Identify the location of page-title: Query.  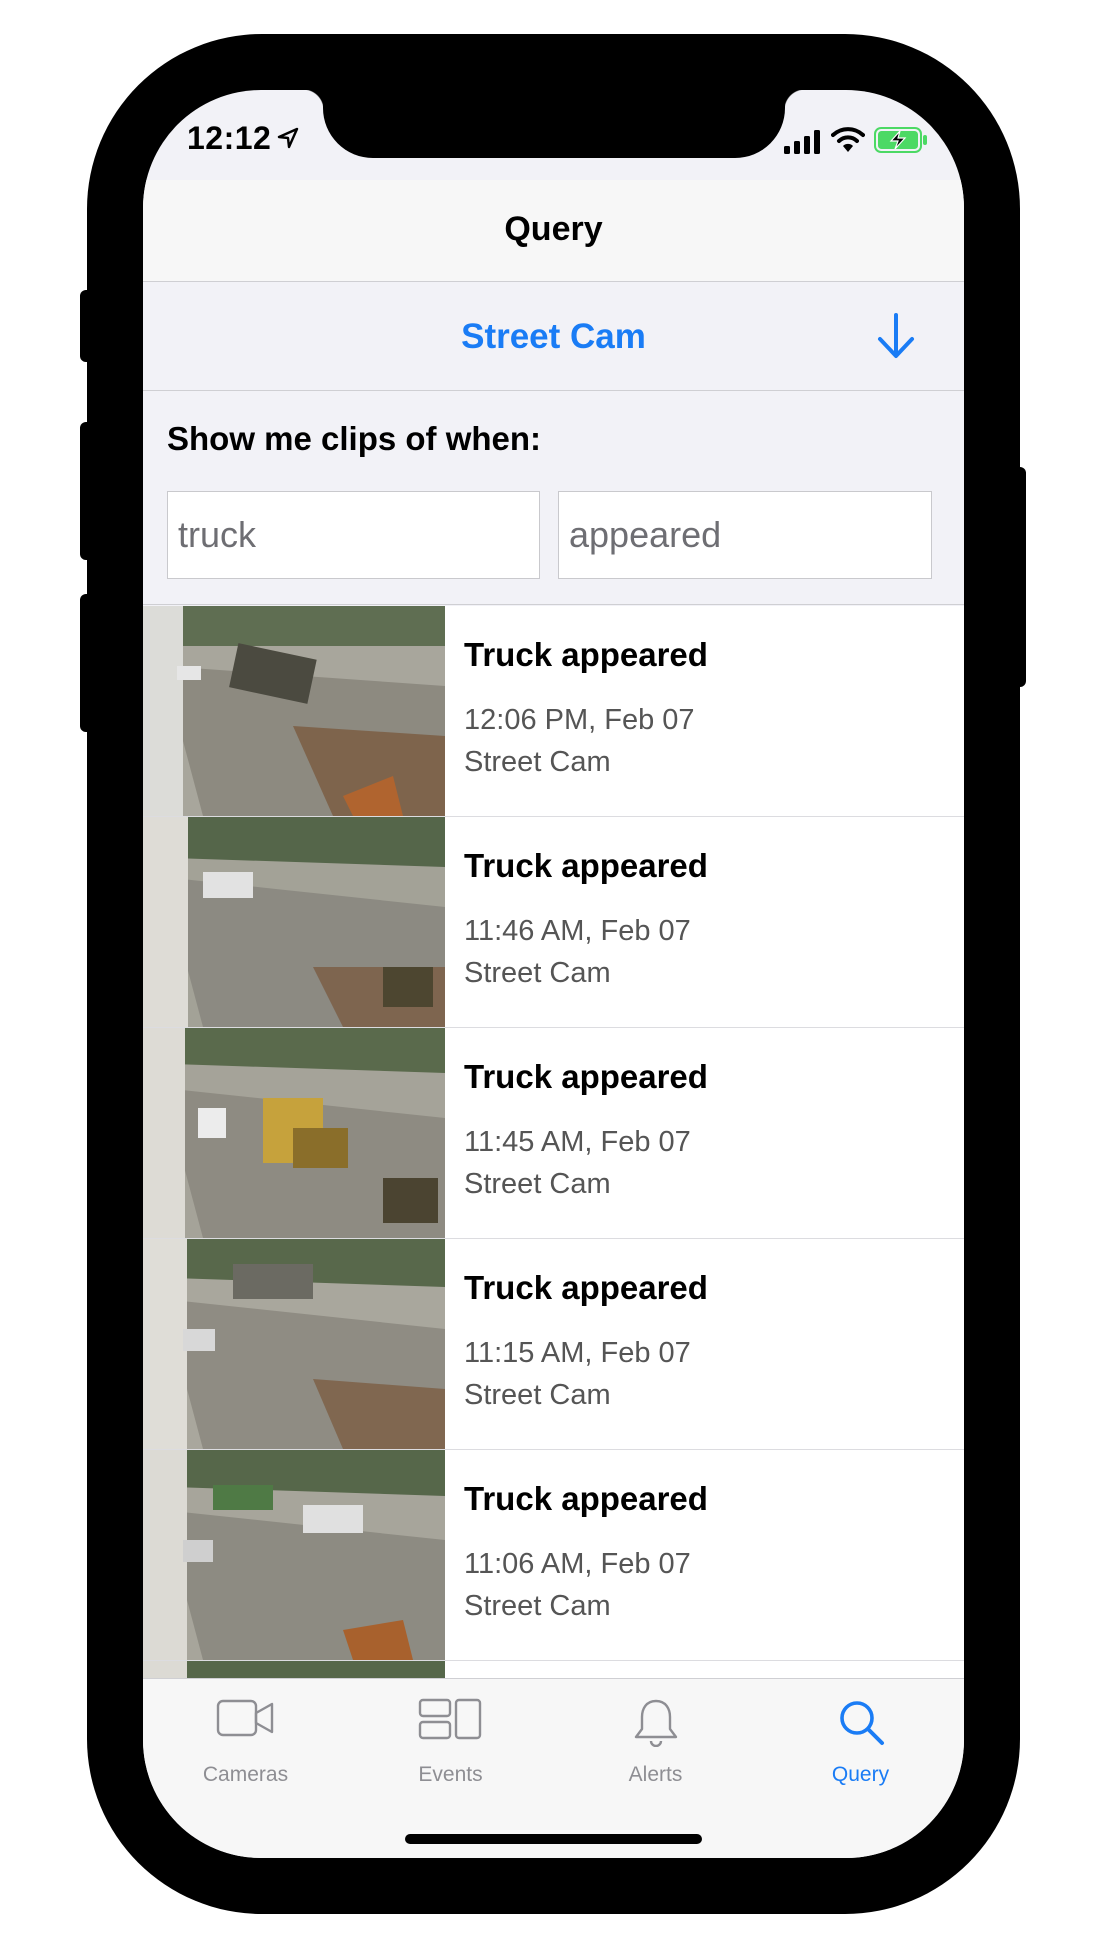
(553, 229).